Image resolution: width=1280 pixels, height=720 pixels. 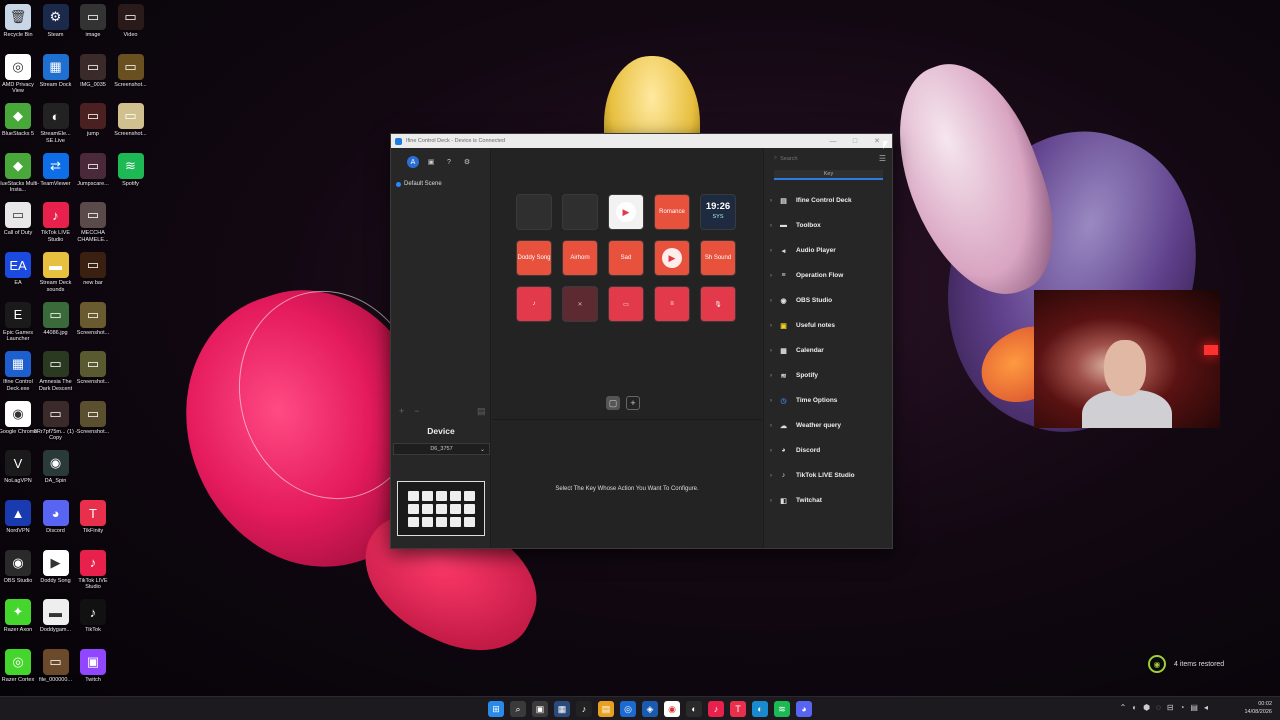 I want to click on remove-scene-button: −, so click(x=416, y=411).